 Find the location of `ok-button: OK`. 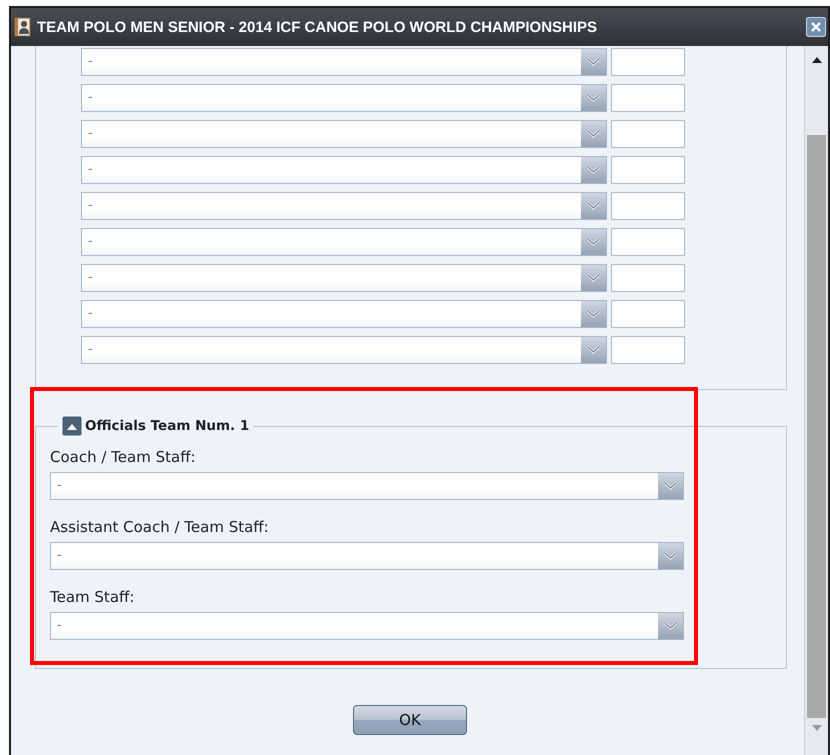

ok-button: OK is located at coordinates (410, 720).